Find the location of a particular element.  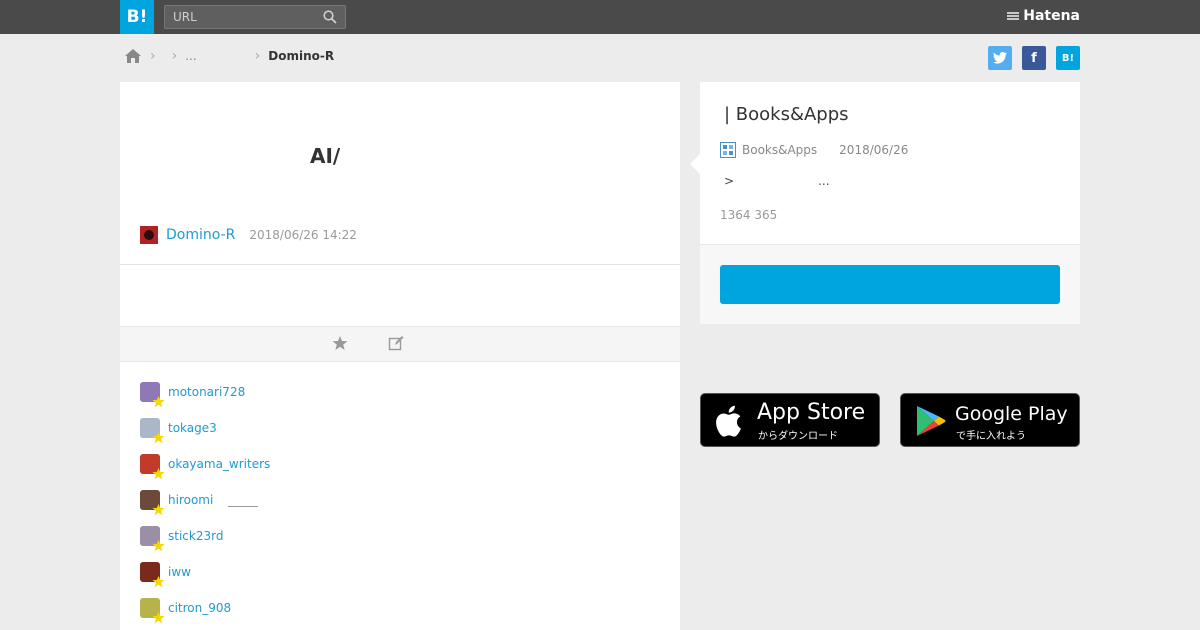

entry-meta: Books&Apps 2018/06/26 is located at coordinates (814, 150).